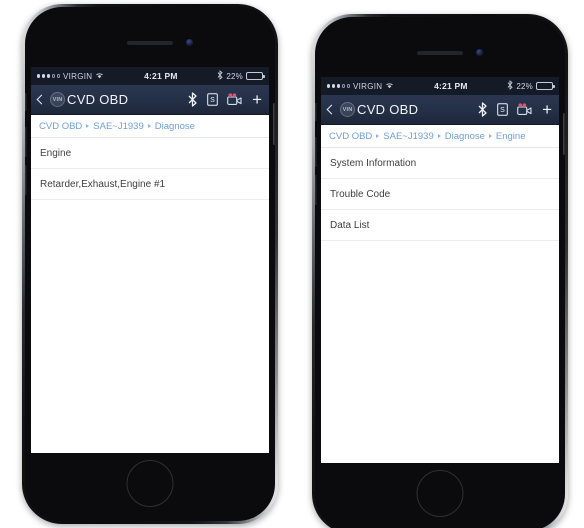 This screenshot has height=528, width=584. What do you see at coordinates (440, 225) in the screenshot?
I see `list-item: Data List` at bounding box center [440, 225].